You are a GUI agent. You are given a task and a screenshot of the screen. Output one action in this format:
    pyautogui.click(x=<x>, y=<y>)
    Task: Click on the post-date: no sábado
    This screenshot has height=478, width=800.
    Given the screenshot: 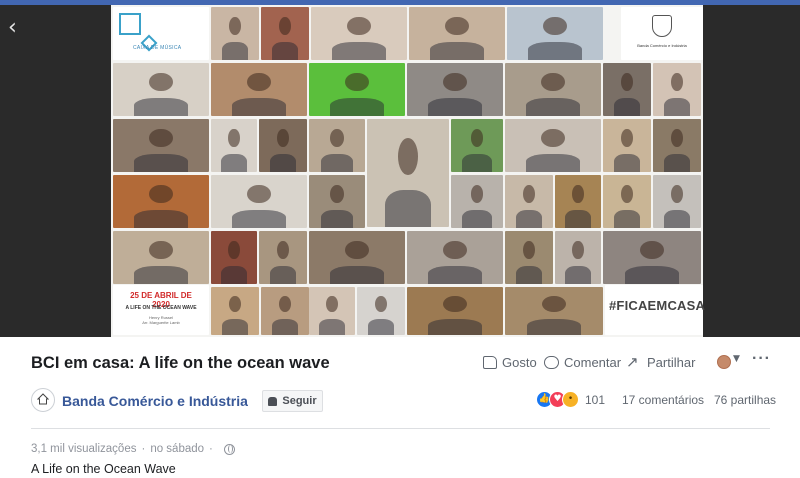 What is the action you would take?
    pyautogui.click(x=177, y=449)
    